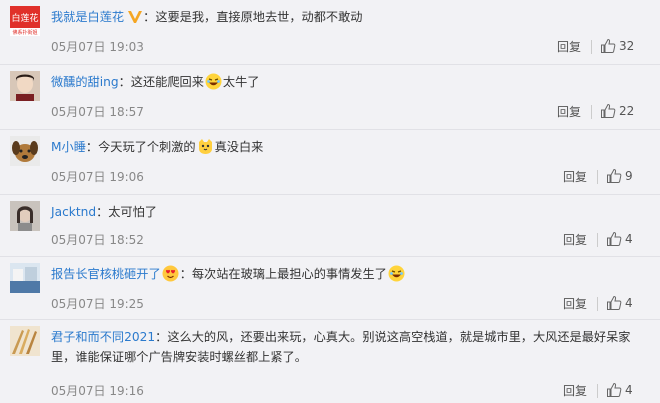 This screenshot has height=403, width=660. What do you see at coordinates (24, 18) in the screenshot?
I see `avatar-text-main: 白莲花` at bounding box center [24, 18].